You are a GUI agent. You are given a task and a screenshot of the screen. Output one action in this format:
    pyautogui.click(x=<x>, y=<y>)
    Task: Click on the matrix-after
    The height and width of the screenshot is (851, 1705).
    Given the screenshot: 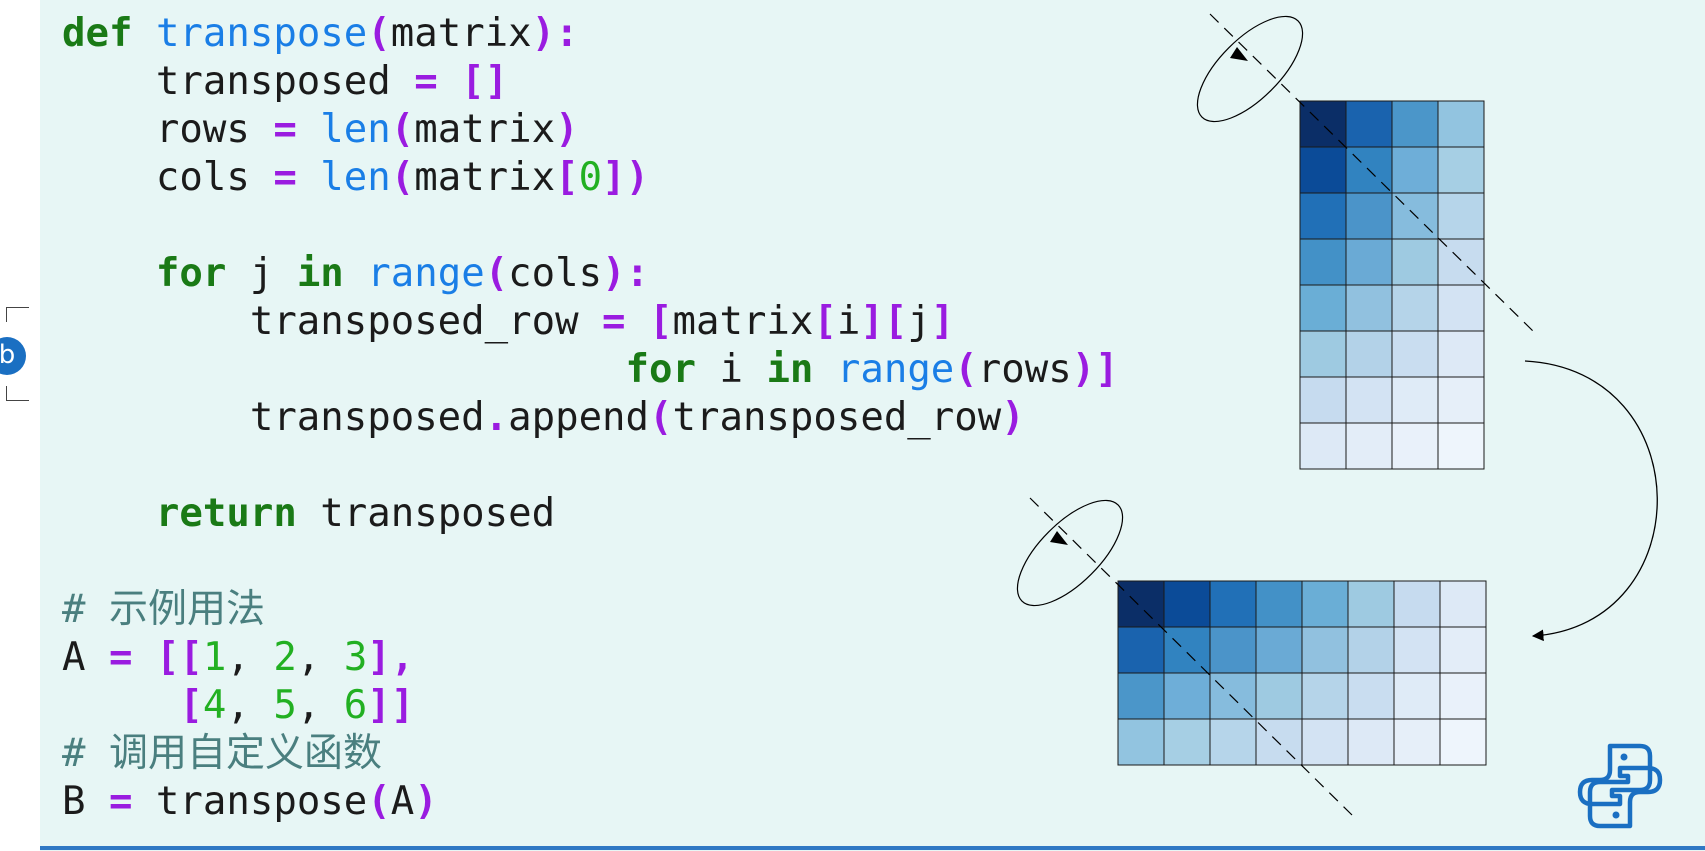 What is the action you would take?
    pyautogui.click(x=1302, y=673)
    